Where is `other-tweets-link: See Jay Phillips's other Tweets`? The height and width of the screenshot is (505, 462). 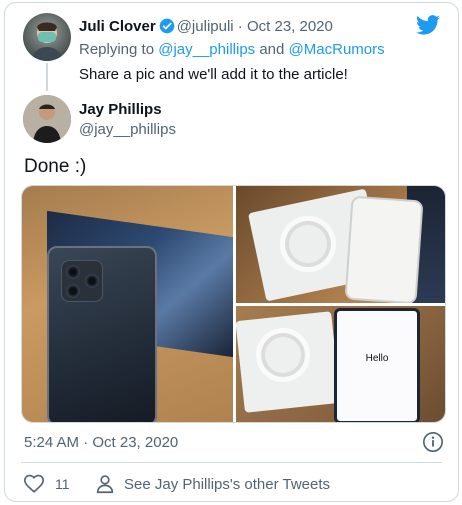
other-tweets-link: See Jay Phillips's other Tweets is located at coordinates (212, 484).